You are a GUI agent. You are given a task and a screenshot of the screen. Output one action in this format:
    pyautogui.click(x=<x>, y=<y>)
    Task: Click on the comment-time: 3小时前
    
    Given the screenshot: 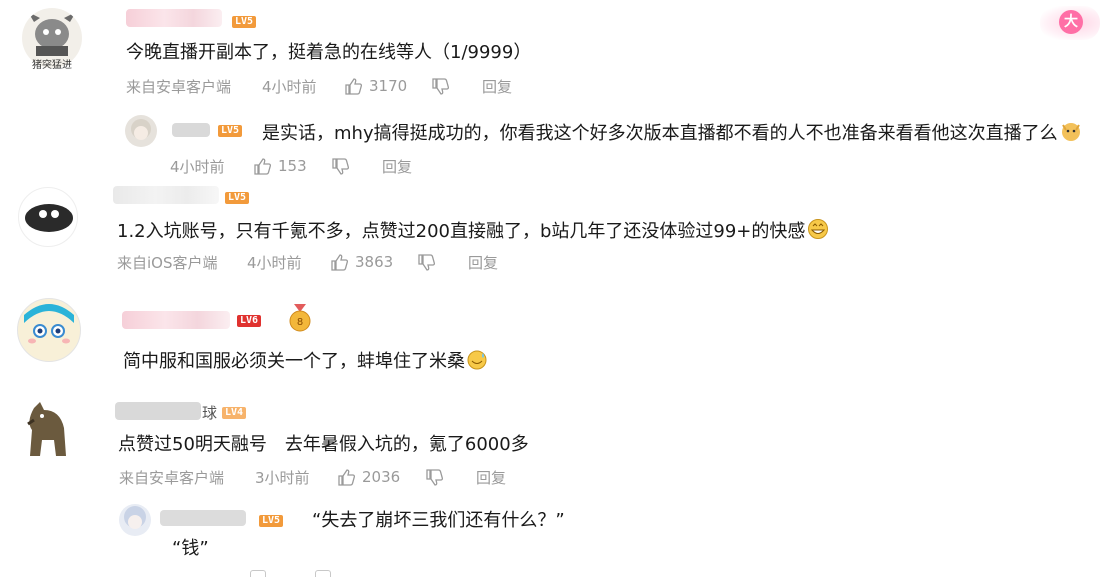 What is the action you would take?
    pyautogui.click(x=282, y=478)
    